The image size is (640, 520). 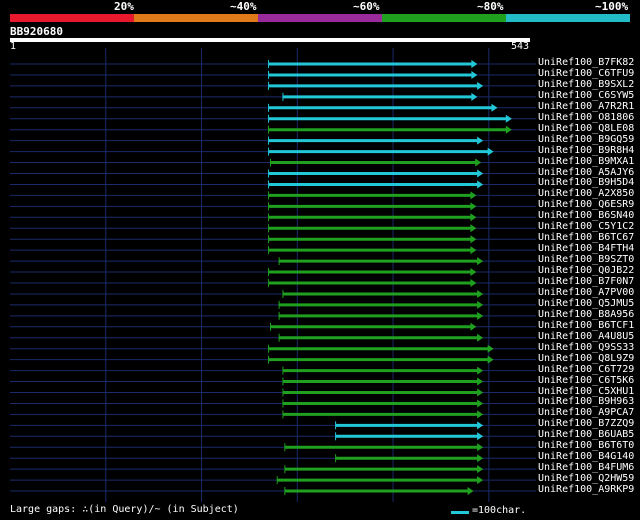 What do you see at coordinates (586, 248) in the screenshot?
I see `hit-label: UniRef100_B4FTH4` at bounding box center [586, 248].